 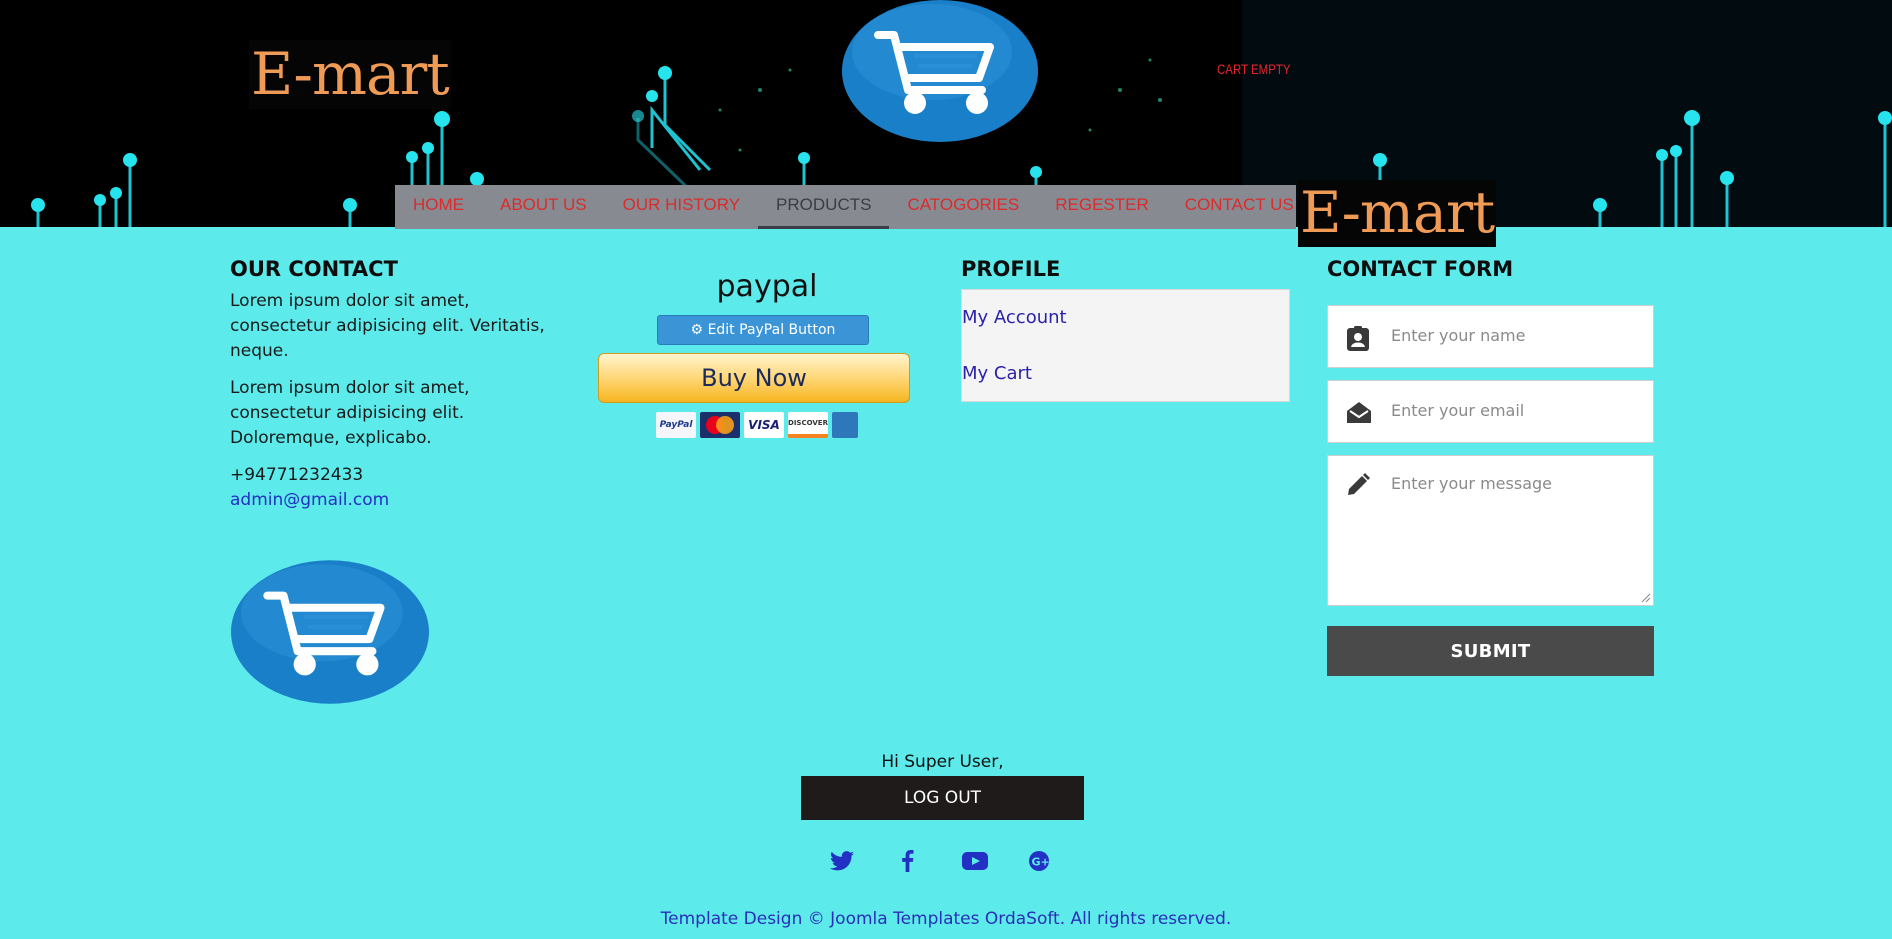 What do you see at coordinates (808, 425) in the screenshot?
I see `discover-card-icon: DISCOVER` at bounding box center [808, 425].